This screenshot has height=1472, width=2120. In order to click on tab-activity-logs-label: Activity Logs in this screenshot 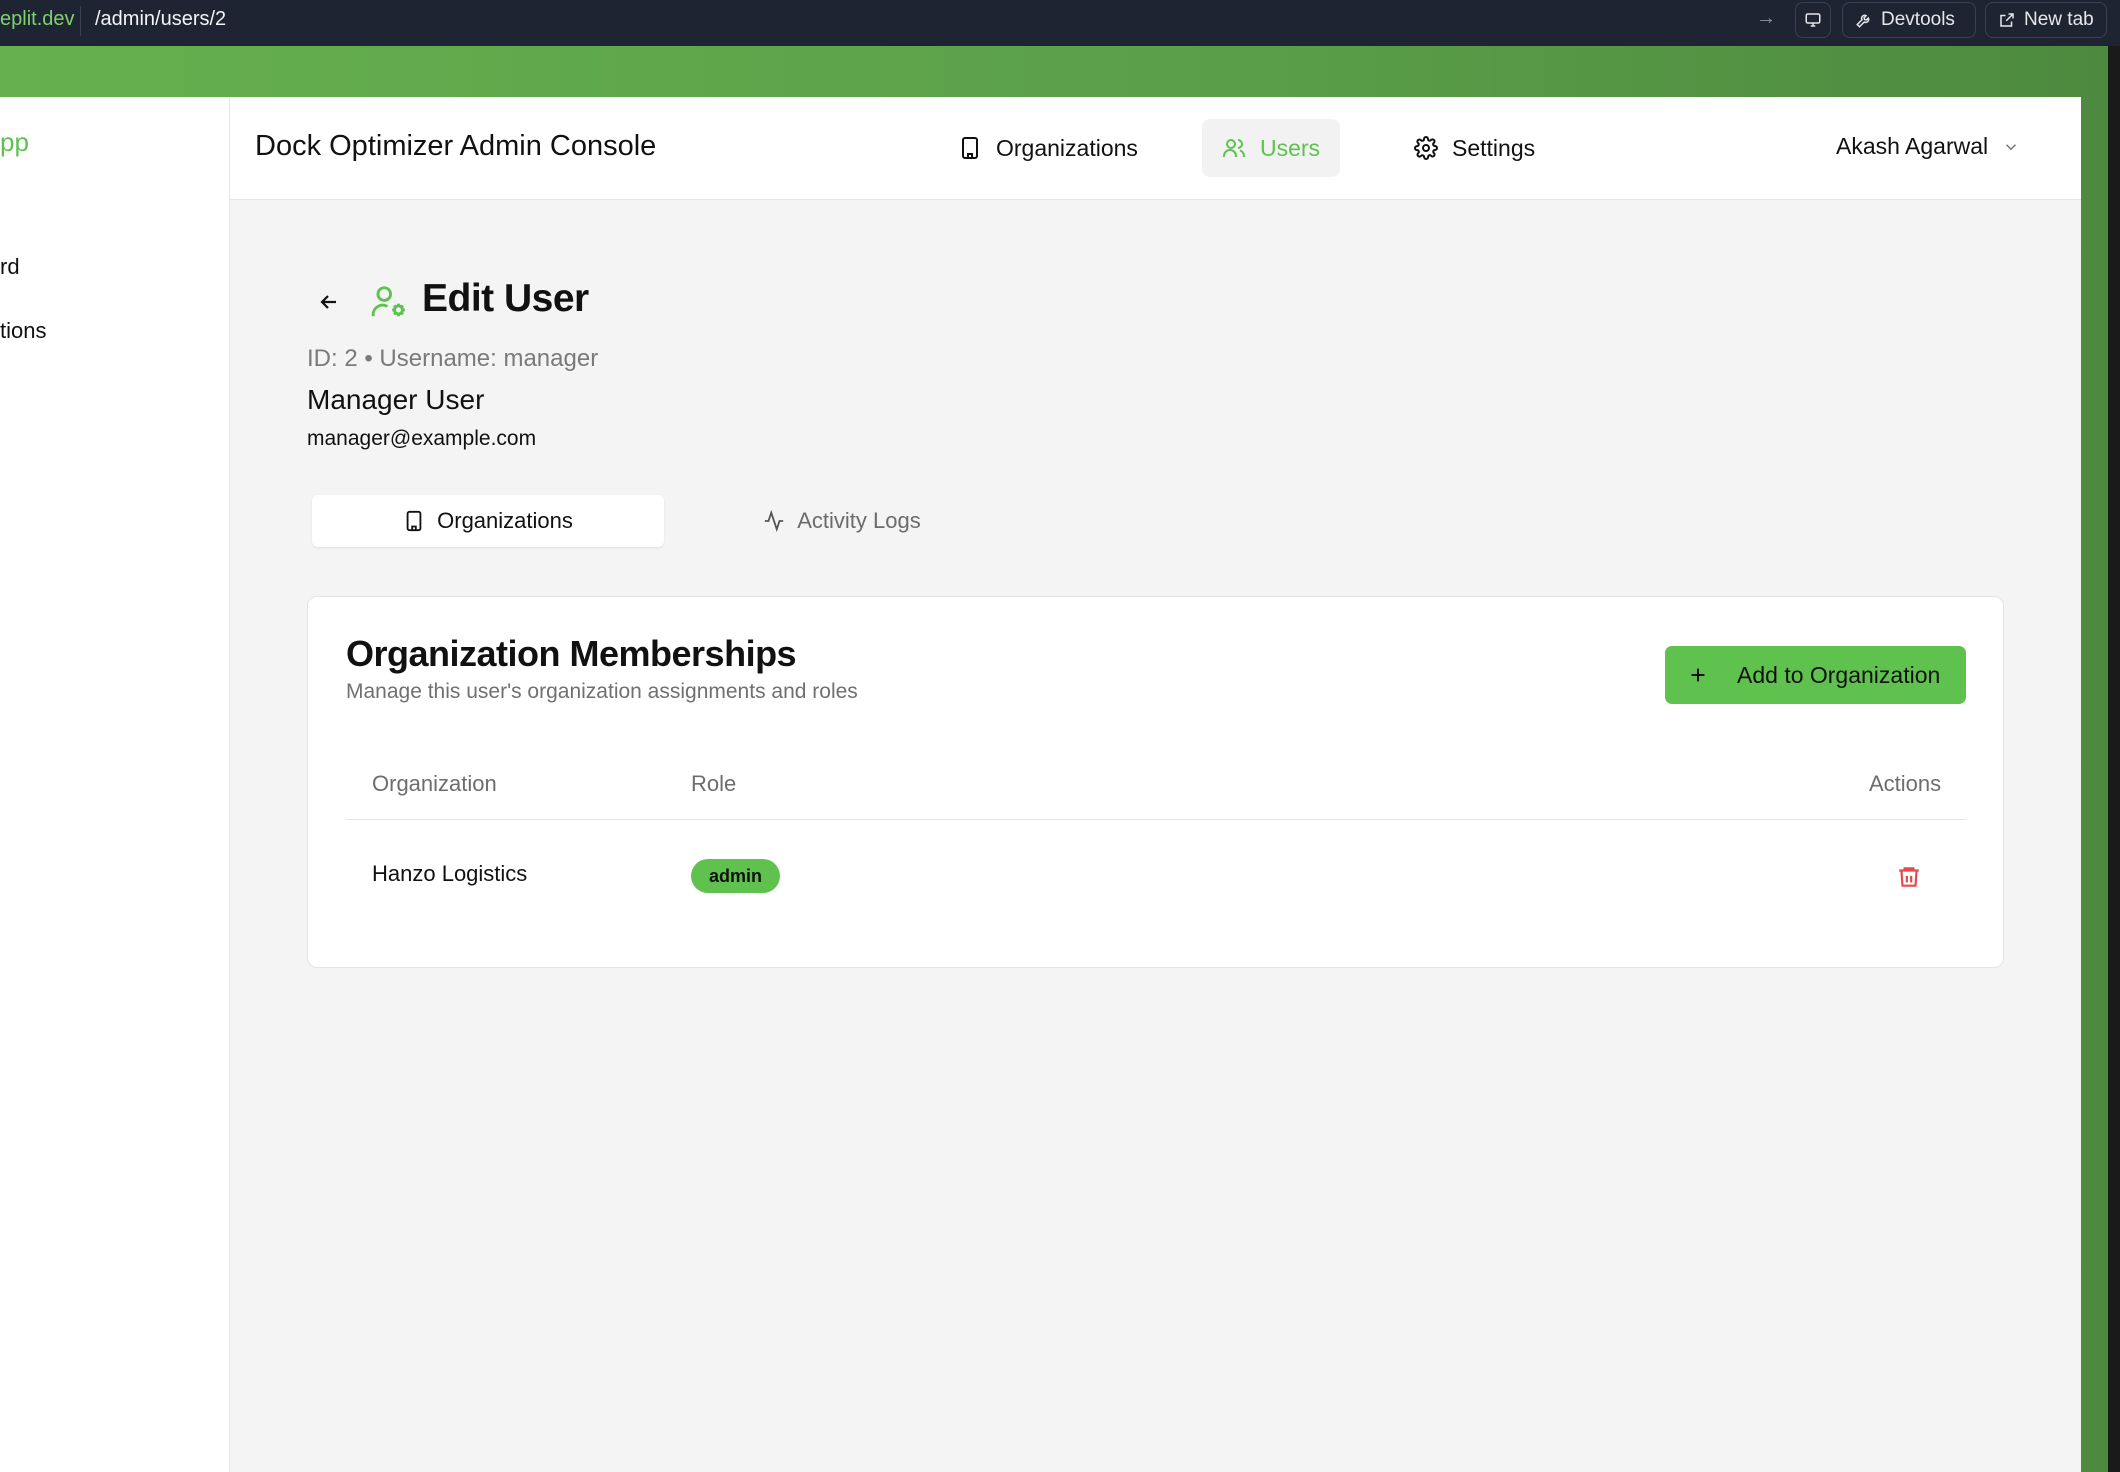, I will do `click(859, 520)`.